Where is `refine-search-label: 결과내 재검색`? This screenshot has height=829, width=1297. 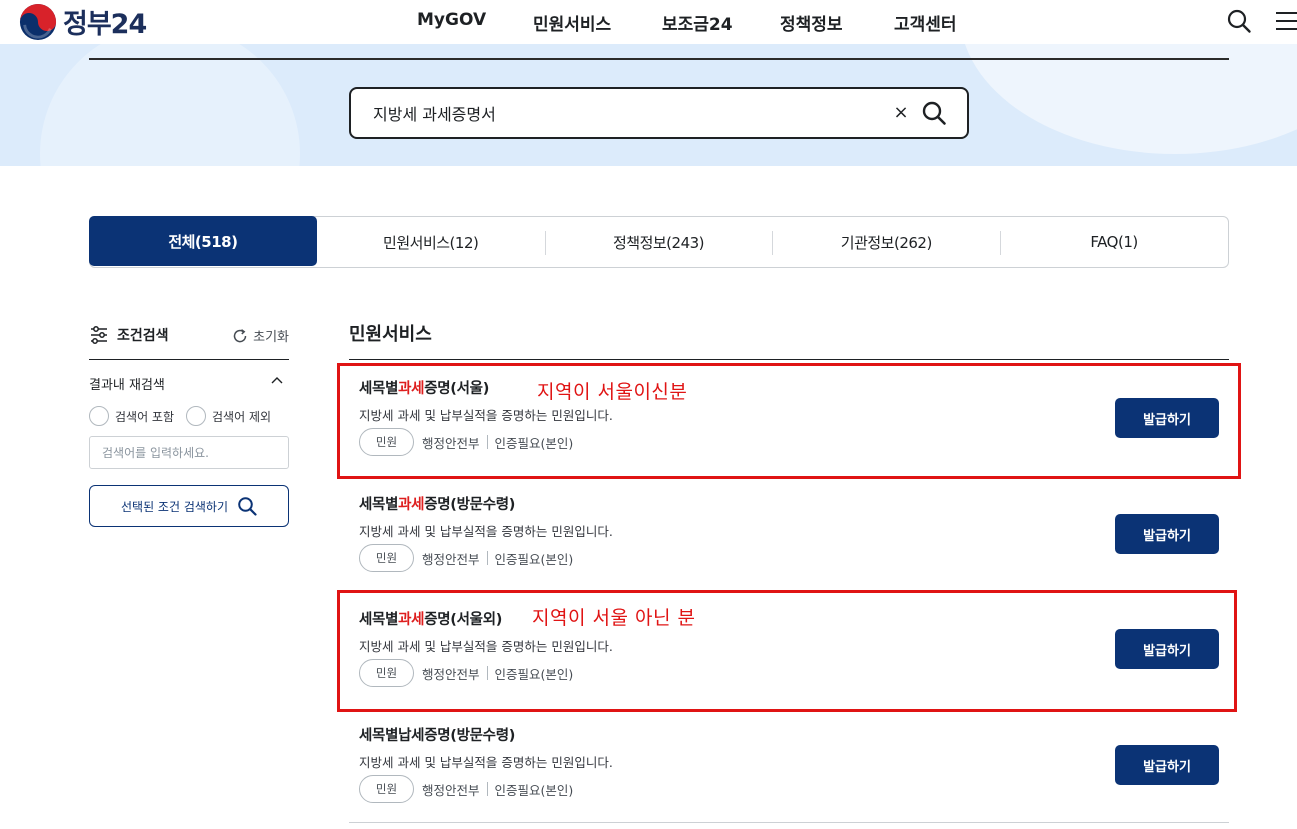 refine-search-label: 결과내 재검색 is located at coordinates (127, 385).